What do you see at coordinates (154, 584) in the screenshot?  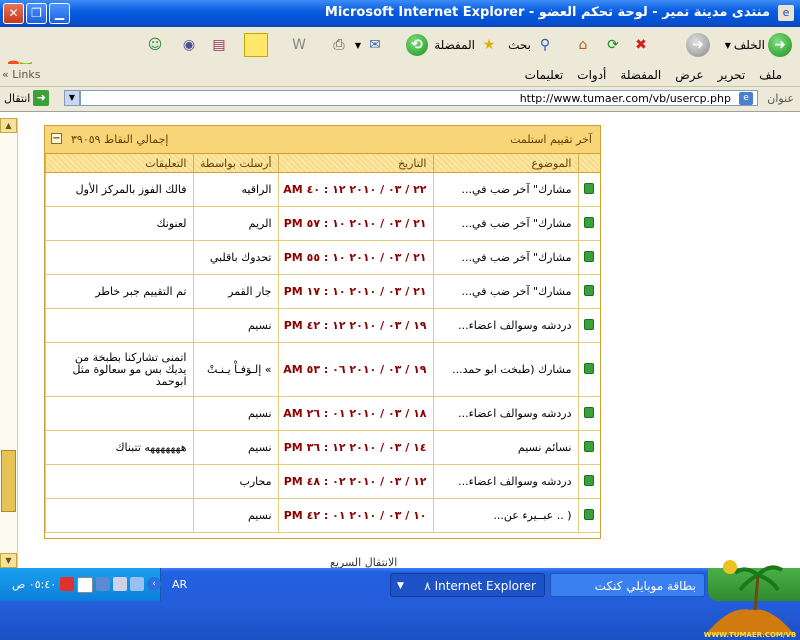 I see `tray-expand-icon: ‹` at bounding box center [154, 584].